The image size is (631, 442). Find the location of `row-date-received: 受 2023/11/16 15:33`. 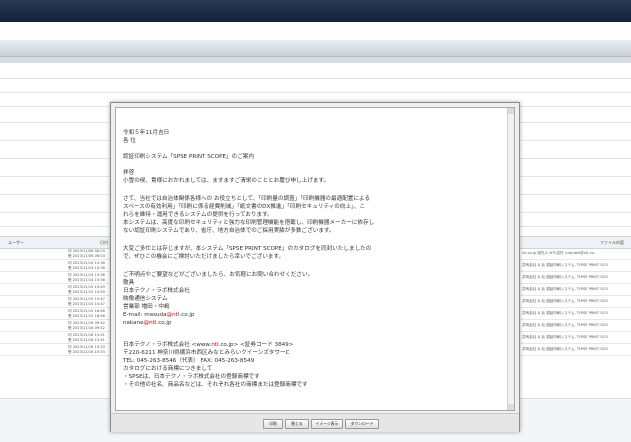

row-date-received: 受 2023/11/16 15:33 is located at coordinates (86, 352).